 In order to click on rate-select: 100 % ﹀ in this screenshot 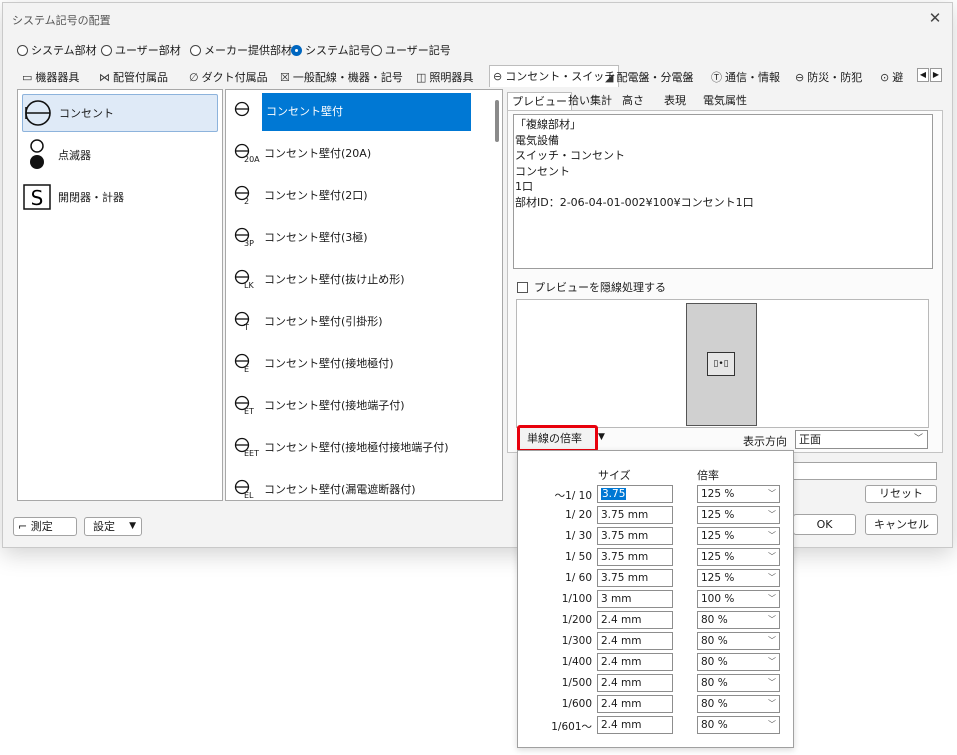, I will do `click(738, 599)`.